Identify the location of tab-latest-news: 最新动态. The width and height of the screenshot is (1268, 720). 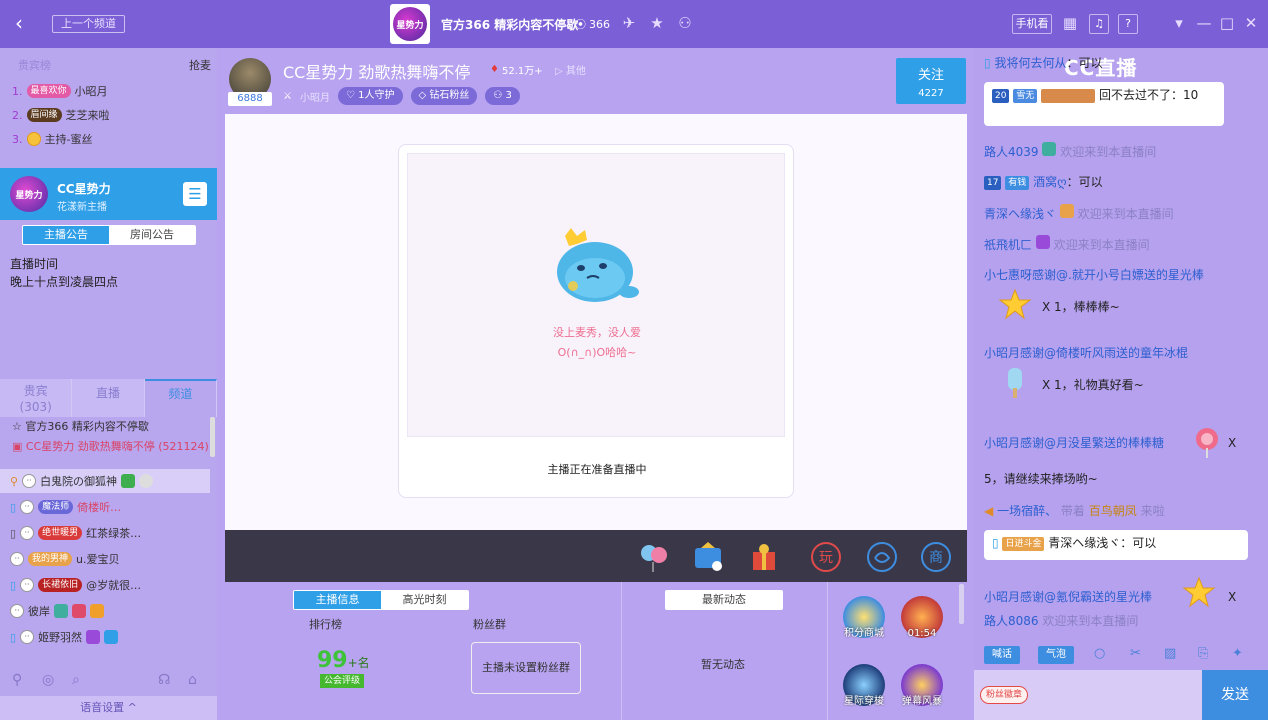
(724, 600).